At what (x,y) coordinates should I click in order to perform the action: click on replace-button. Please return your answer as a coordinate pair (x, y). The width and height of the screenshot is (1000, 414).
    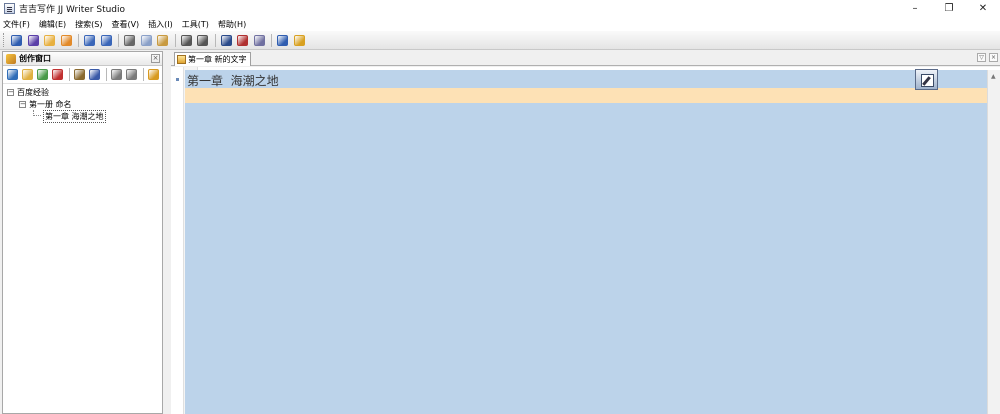
    Looking at the image, I should click on (242, 40).